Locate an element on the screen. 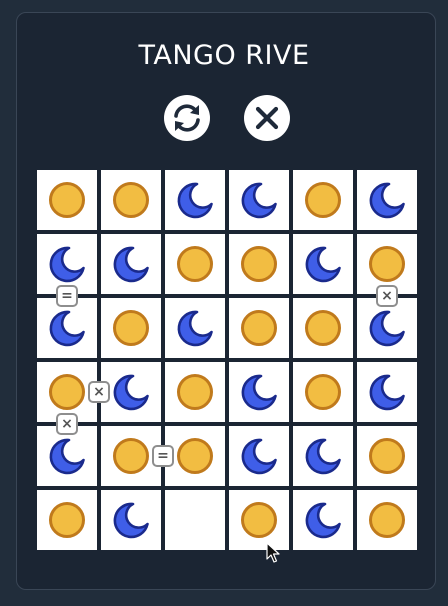 Image resolution: width=448 pixels, height=606 pixels. board-cell-r6-c6 is located at coordinates (387, 520).